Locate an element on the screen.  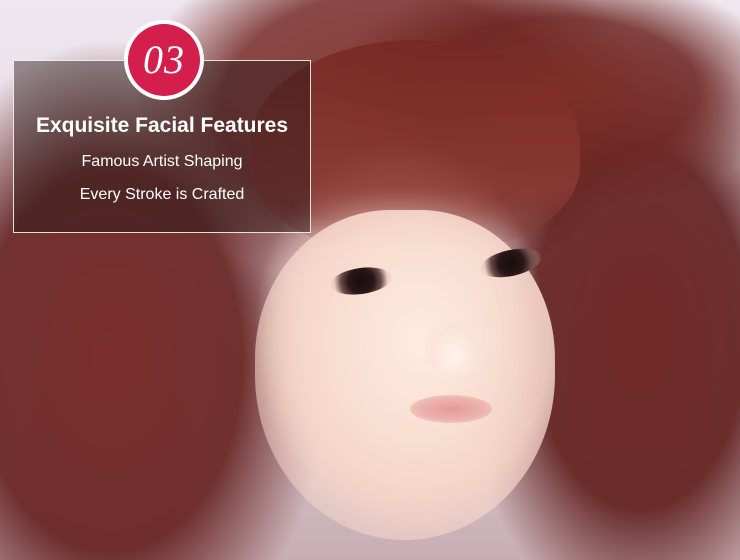
lips is located at coordinates (451, 409).